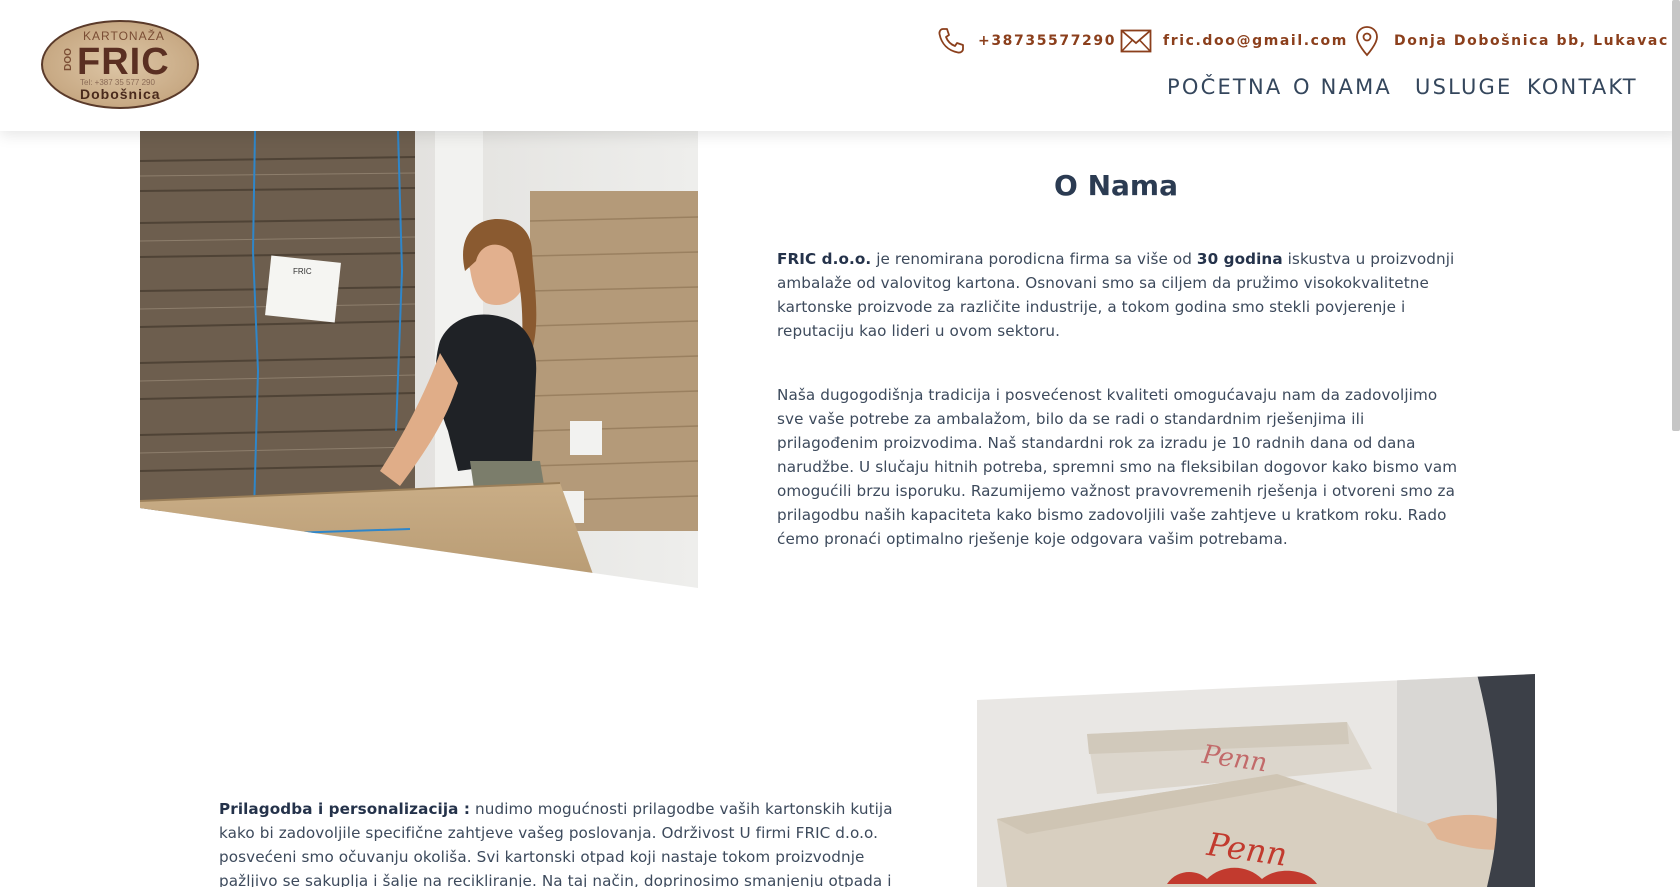 This screenshot has width=1680, height=887. Describe the element at coordinates (1463, 87) in the screenshot. I see `nav-item-usluge: USLUGE` at that location.